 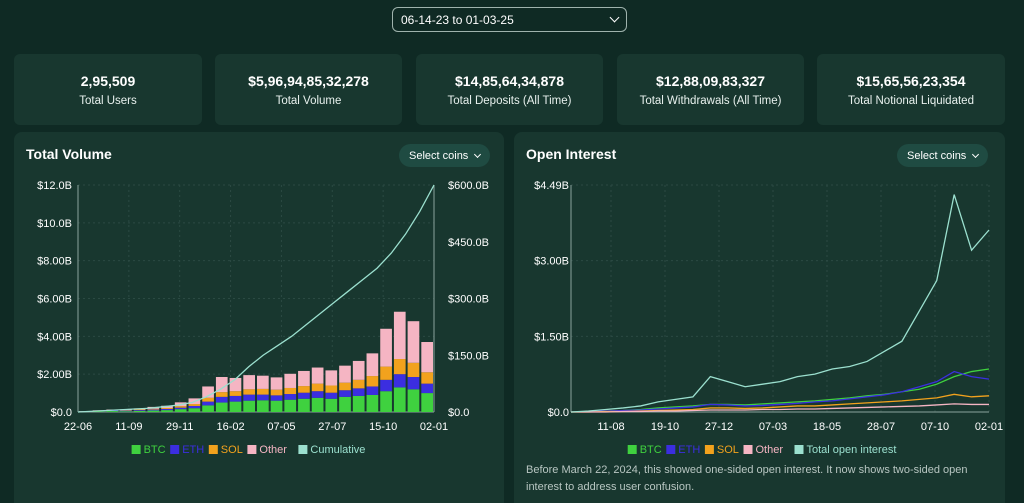 I want to click on stat-value: $14,85,64,34,878, so click(x=509, y=80).